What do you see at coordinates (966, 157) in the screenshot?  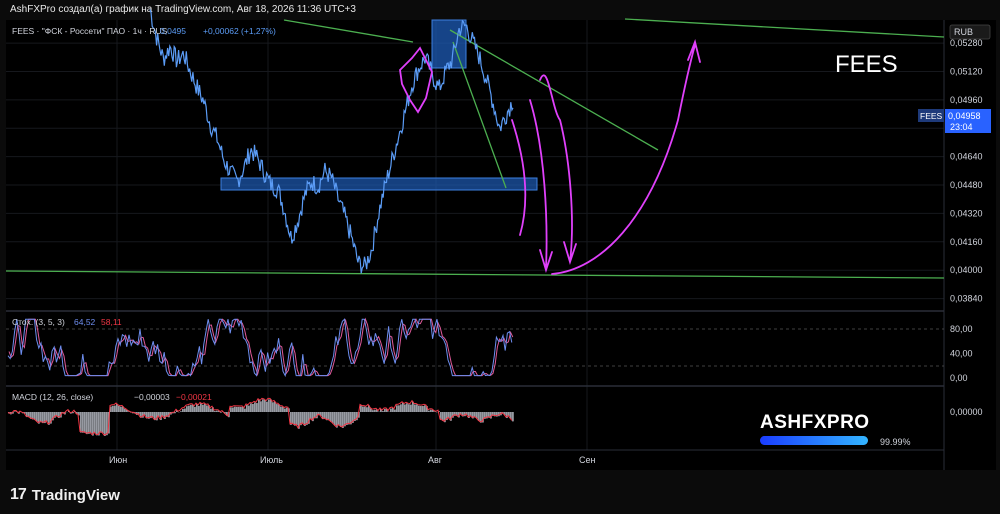 I see `price-tick-label: 0,04640` at bounding box center [966, 157].